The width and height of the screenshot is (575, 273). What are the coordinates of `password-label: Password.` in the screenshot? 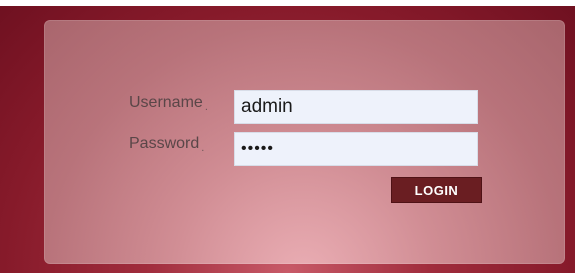 It's located at (167, 144).